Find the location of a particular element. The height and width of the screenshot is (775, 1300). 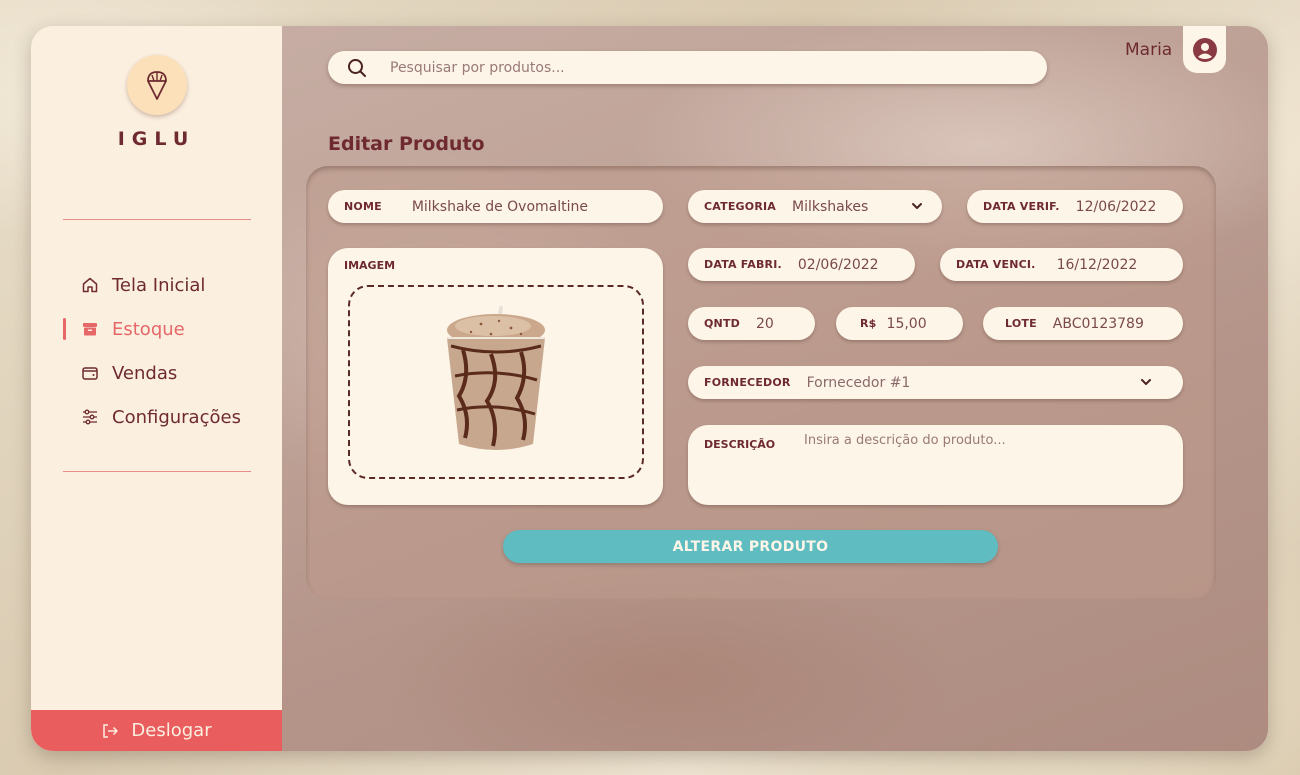

data-fabri-field: DATA FABRI. 02/06/2022 is located at coordinates (801, 264).